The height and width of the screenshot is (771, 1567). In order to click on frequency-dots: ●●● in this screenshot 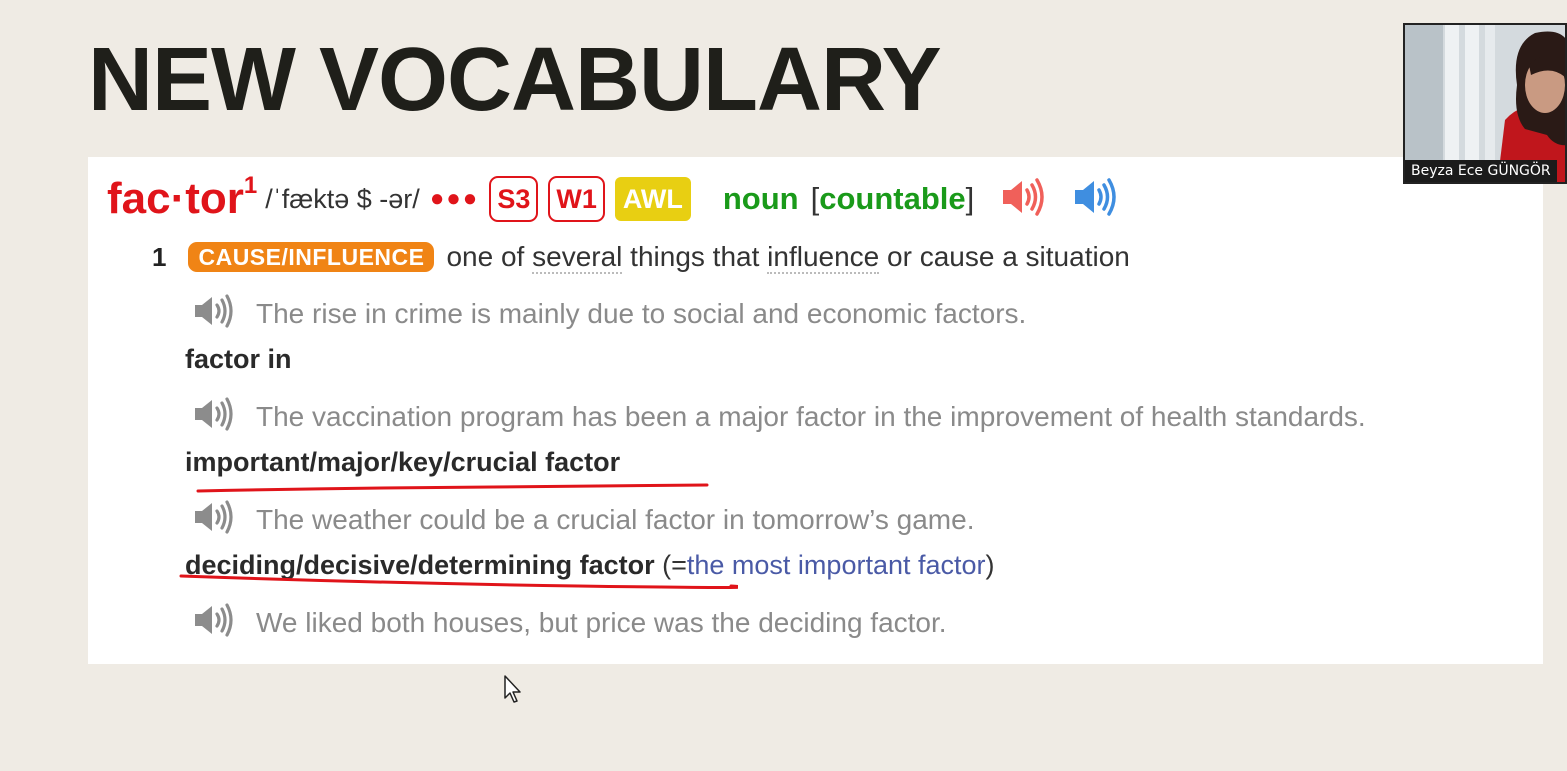, I will do `click(454, 198)`.